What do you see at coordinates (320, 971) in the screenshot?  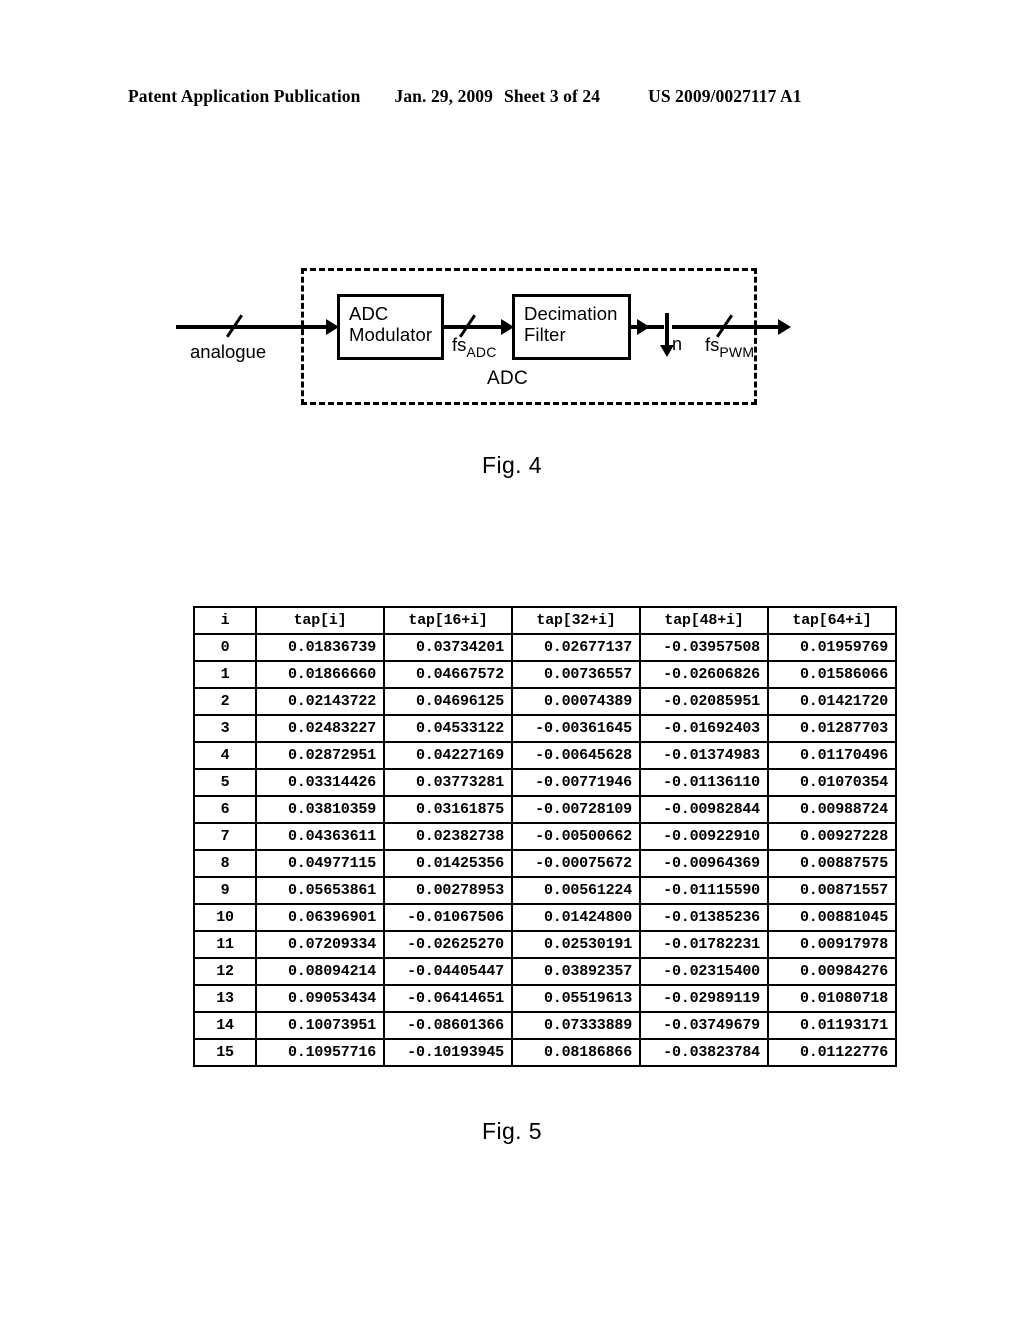 I see `cell-tap-value: 0.08094214` at bounding box center [320, 971].